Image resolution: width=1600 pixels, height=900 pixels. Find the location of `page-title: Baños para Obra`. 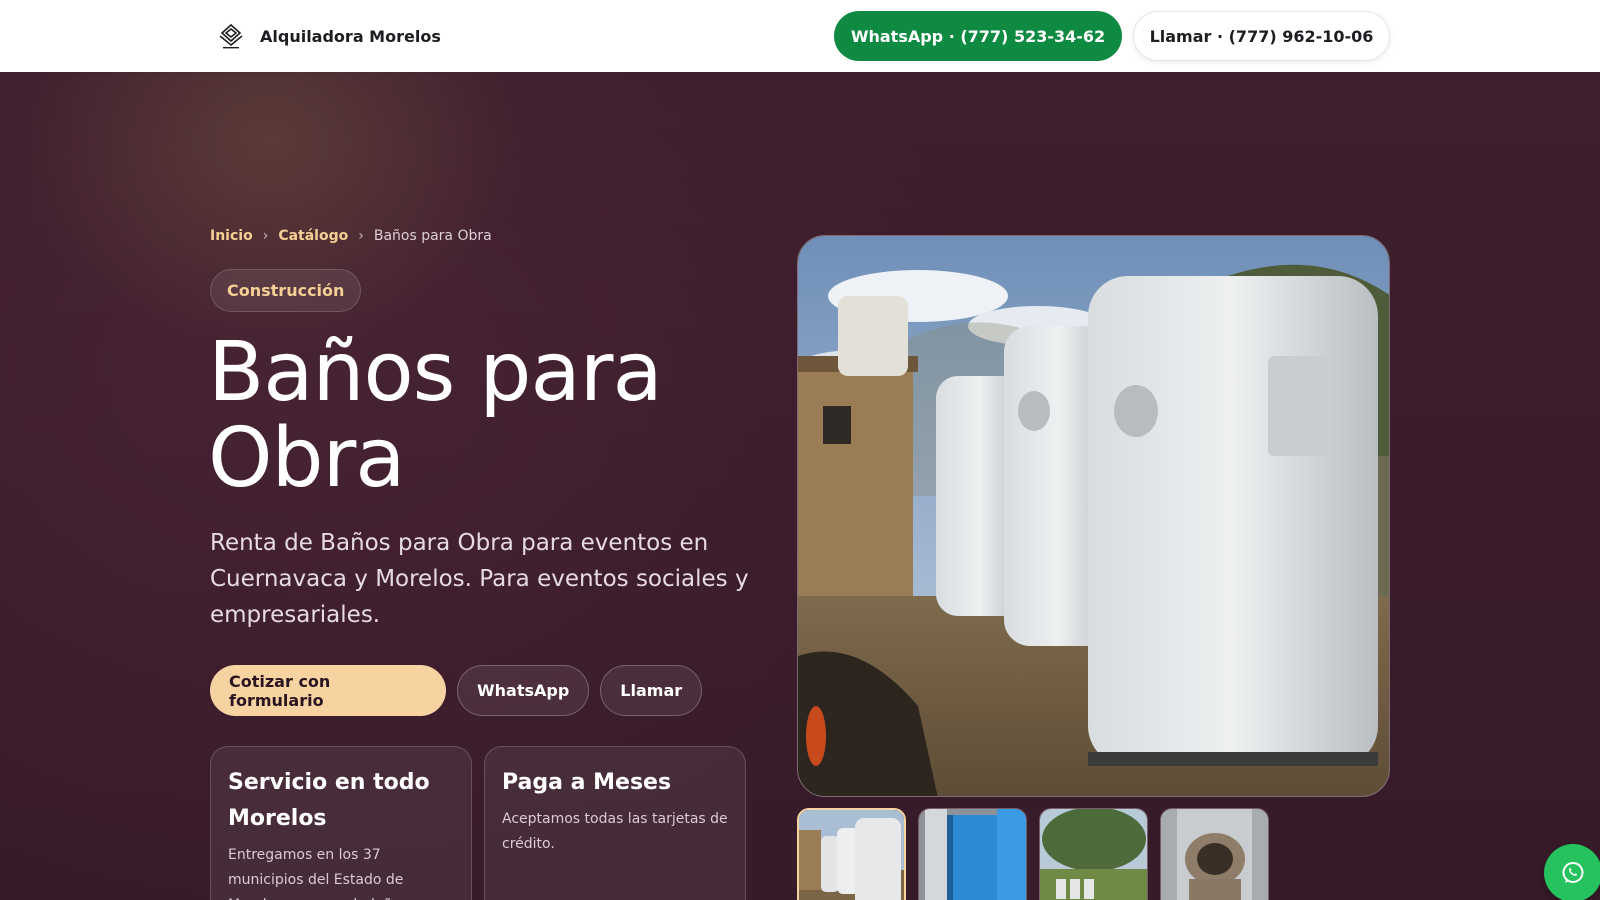

page-title: Baños para Obra is located at coordinates (435, 415).